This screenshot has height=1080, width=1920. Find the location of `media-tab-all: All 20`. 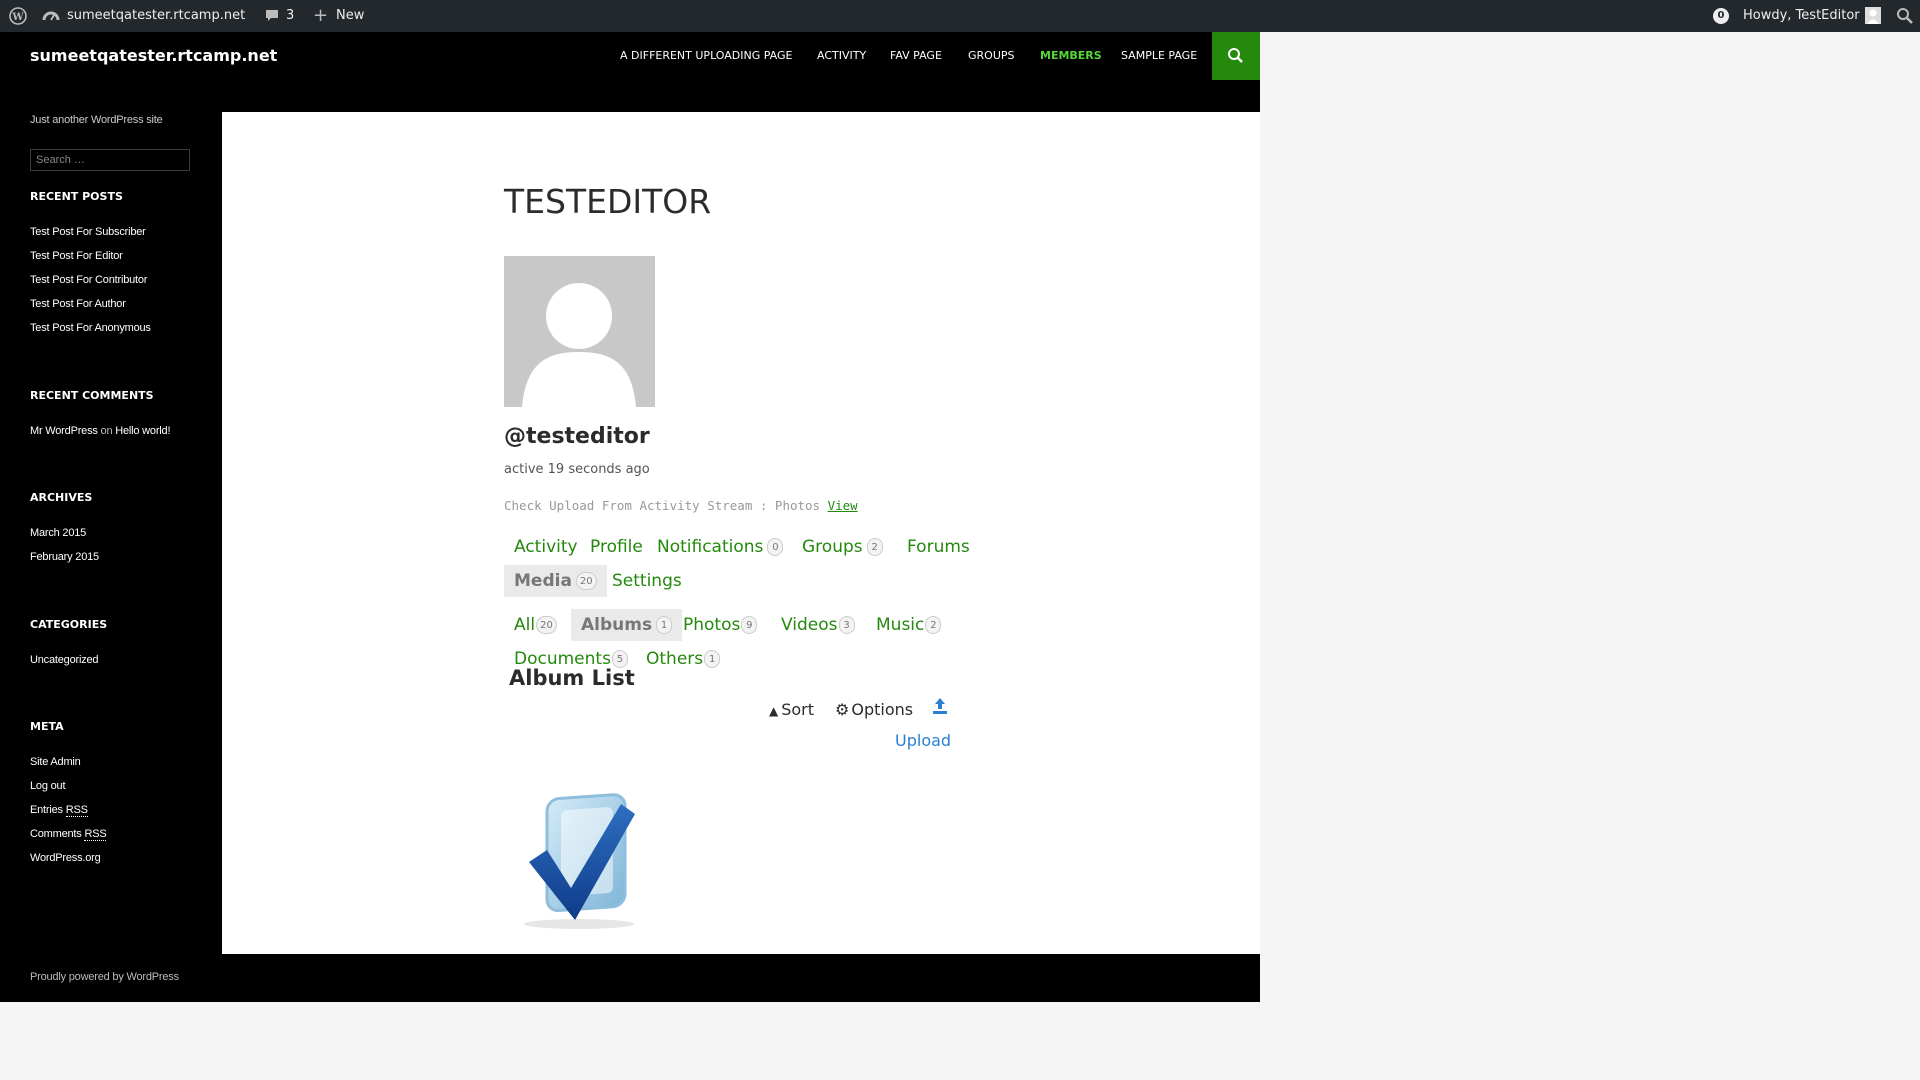

media-tab-all: All 20 is located at coordinates (535, 625).